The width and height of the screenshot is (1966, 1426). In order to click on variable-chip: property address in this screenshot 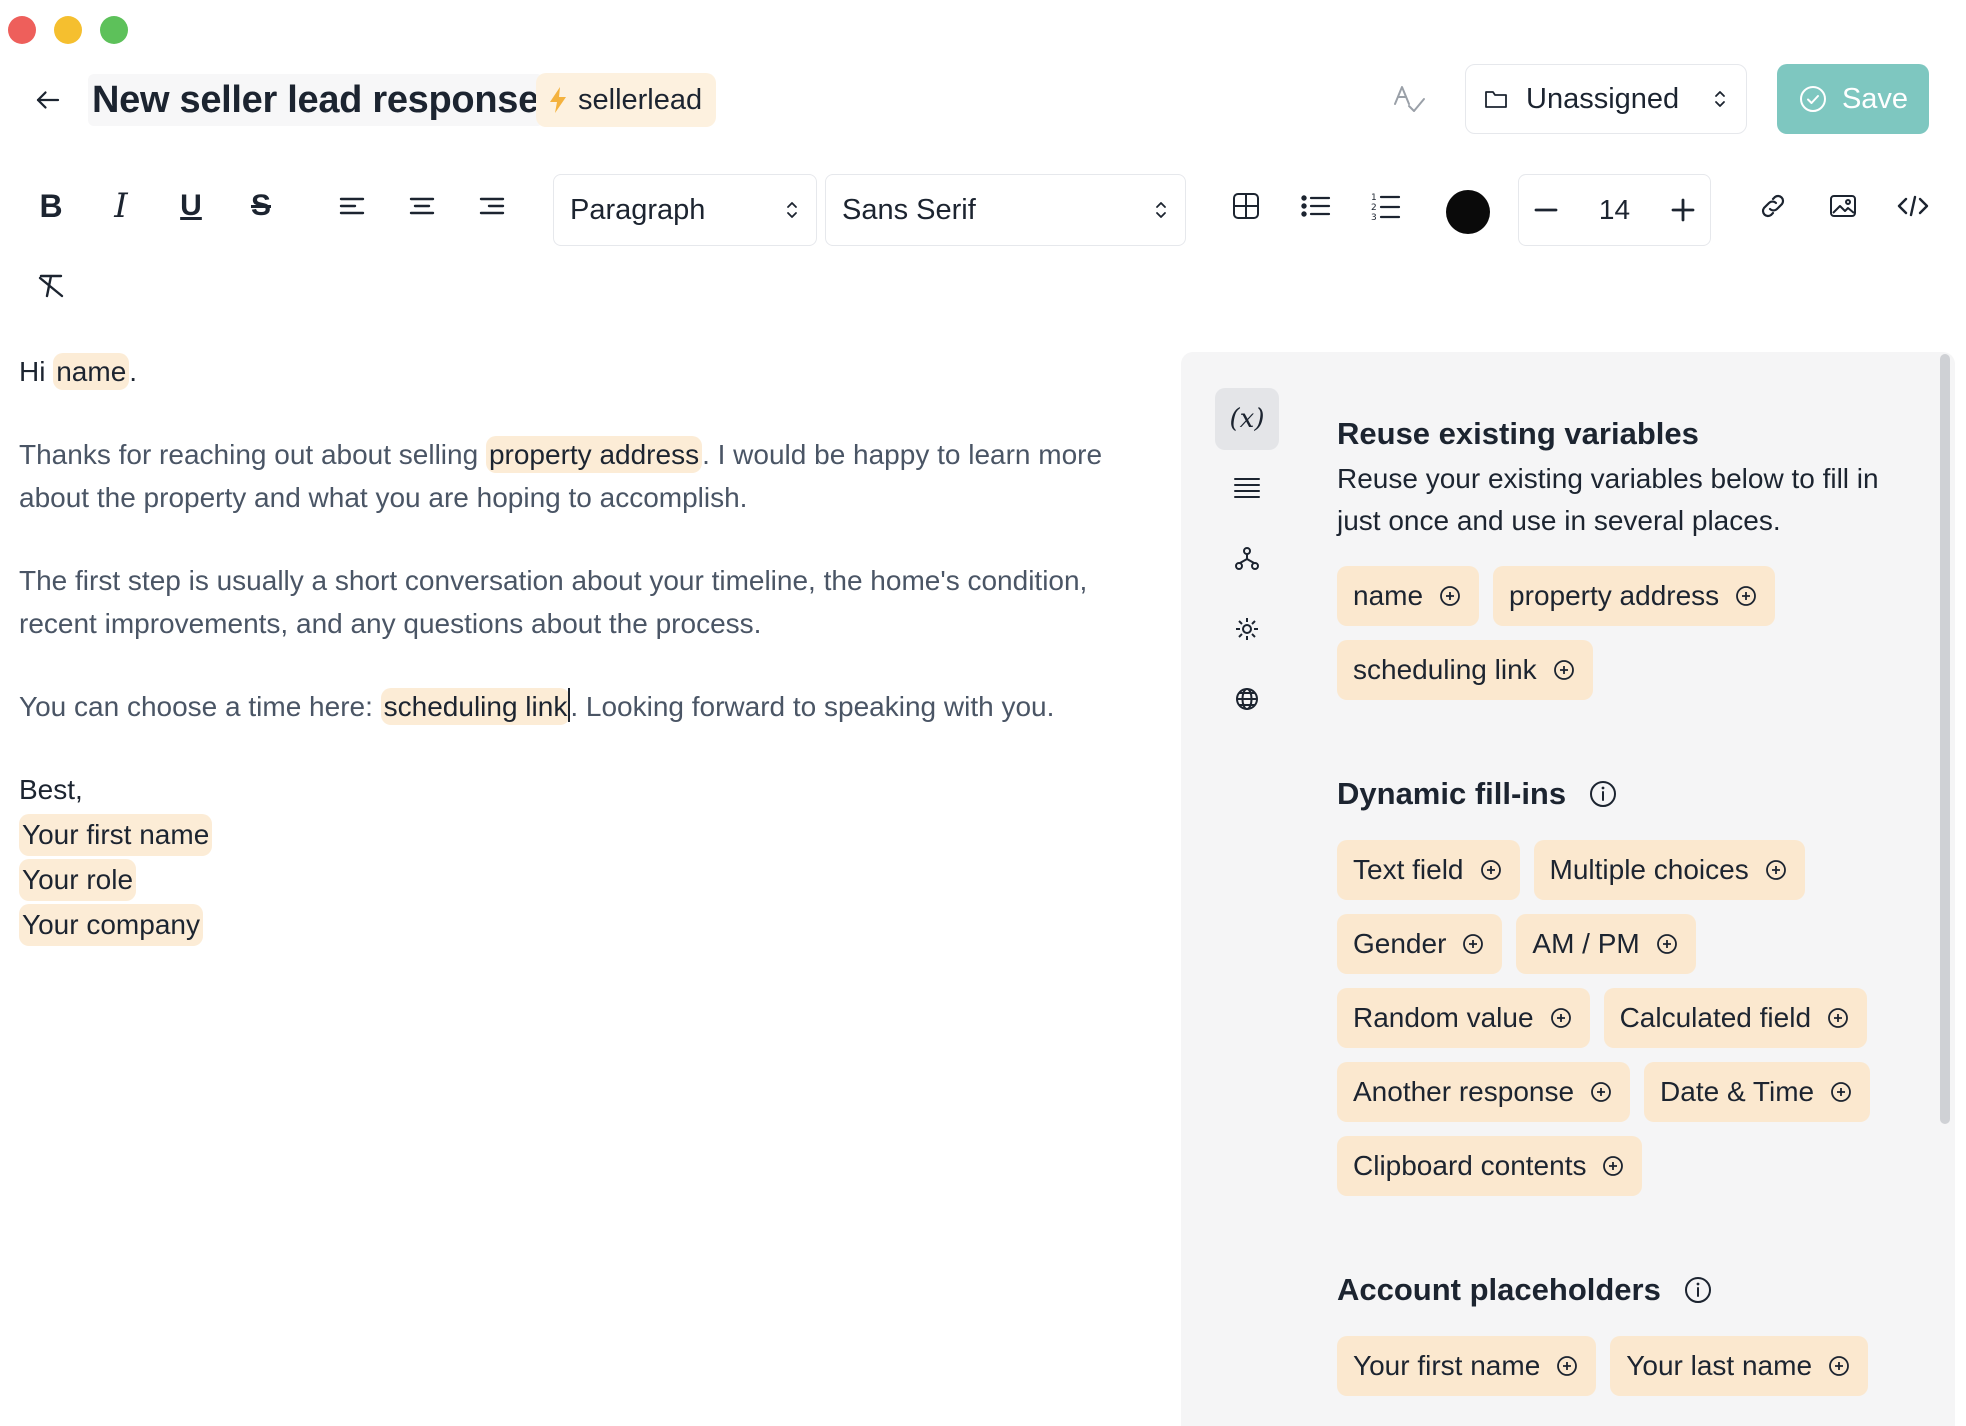, I will do `click(594, 454)`.